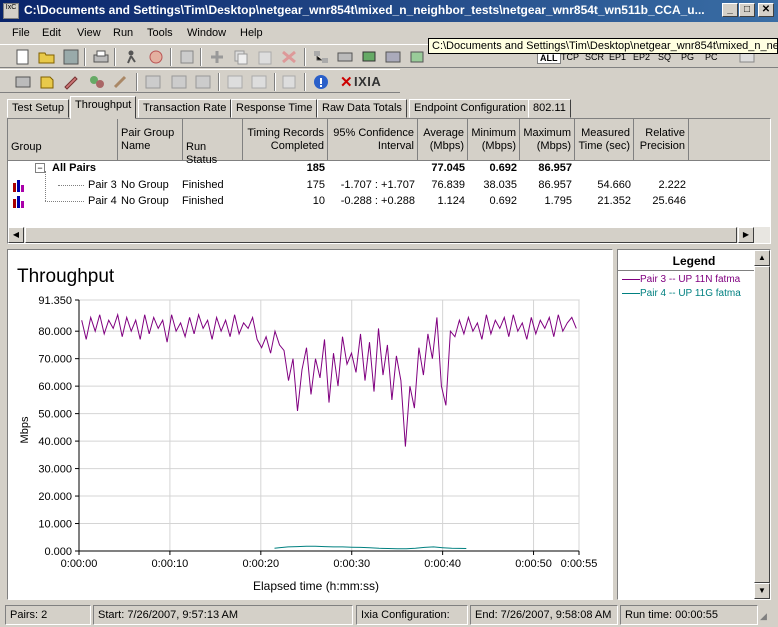 The height and width of the screenshot is (627, 778). I want to click on refresh-icon, so click(187, 57).